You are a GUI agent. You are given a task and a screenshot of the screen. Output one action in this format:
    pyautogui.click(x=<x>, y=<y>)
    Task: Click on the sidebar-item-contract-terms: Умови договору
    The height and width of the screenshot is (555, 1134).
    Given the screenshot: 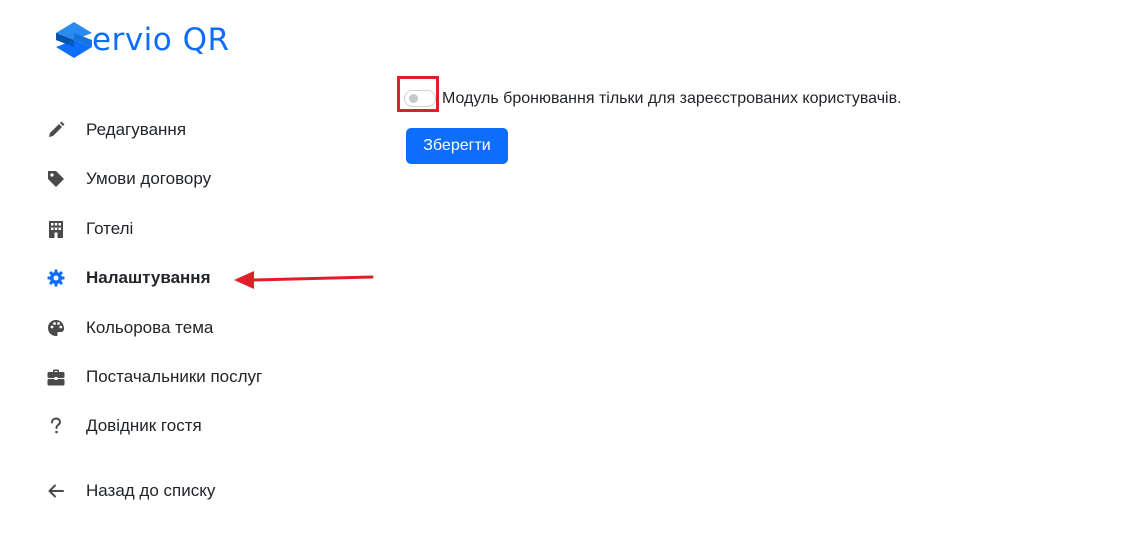 What is the action you would take?
    pyautogui.click(x=128, y=179)
    